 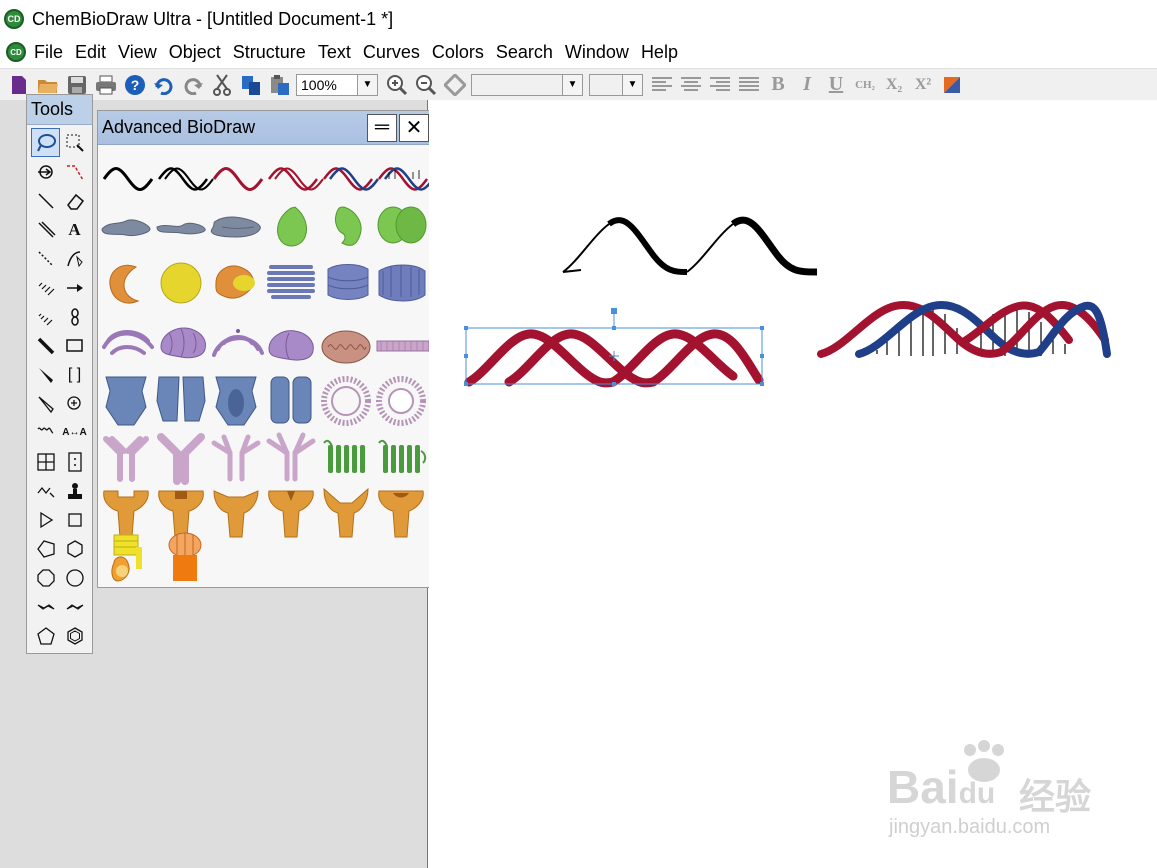 What do you see at coordinates (45, 461) in the screenshot?
I see `table-tool-icon` at bounding box center [45, 461].